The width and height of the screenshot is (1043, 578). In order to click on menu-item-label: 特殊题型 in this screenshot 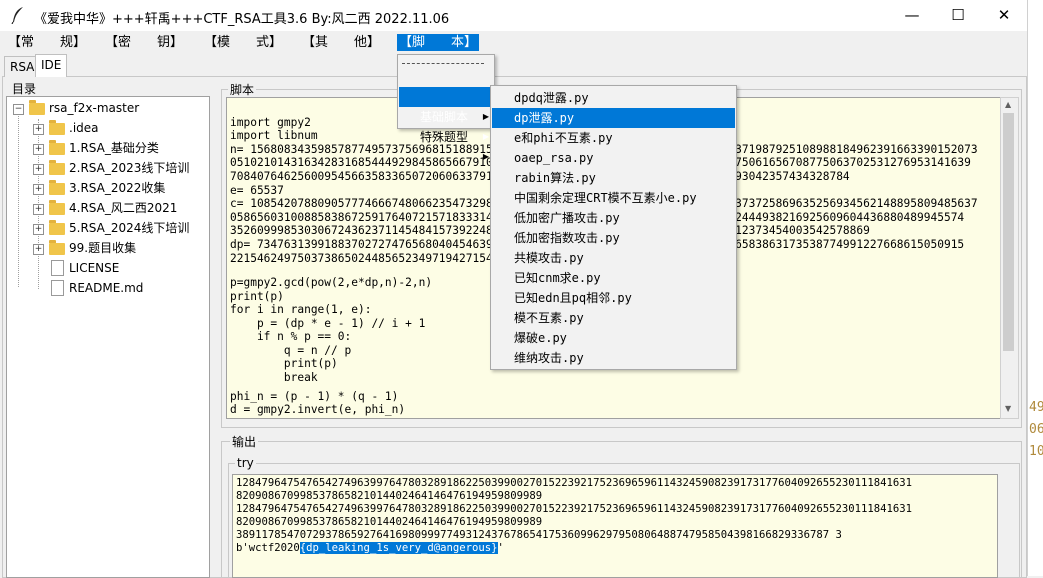, I will do `click(444, 137)`.